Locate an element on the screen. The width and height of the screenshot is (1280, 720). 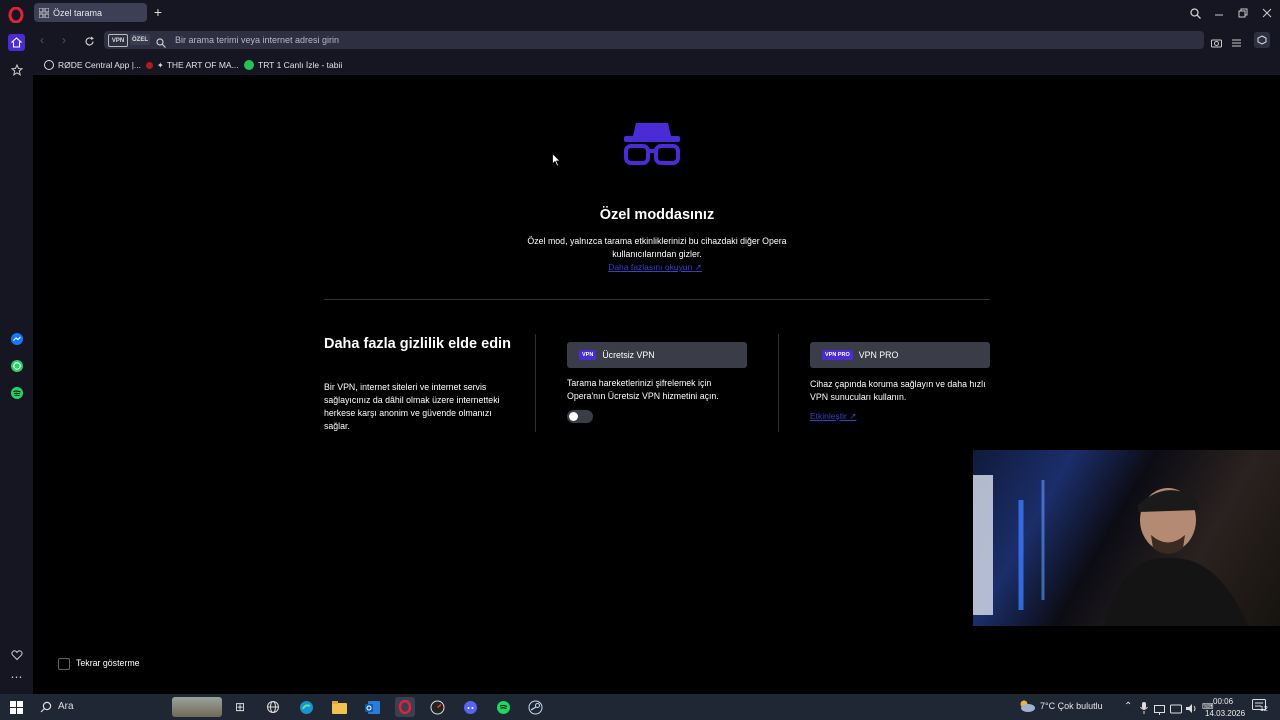
onedrive-icon is located at coordinates (1176, 710).